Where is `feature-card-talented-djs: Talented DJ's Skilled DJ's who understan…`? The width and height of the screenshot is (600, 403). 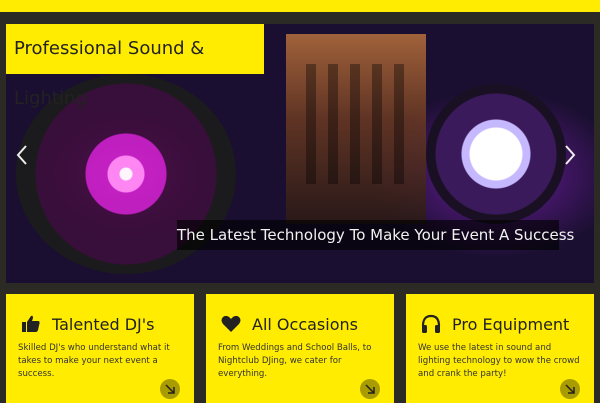 feature-card-talented-djs: Talented DJ's Skilled DJ's who understan… is located at coordinates (100, 348).